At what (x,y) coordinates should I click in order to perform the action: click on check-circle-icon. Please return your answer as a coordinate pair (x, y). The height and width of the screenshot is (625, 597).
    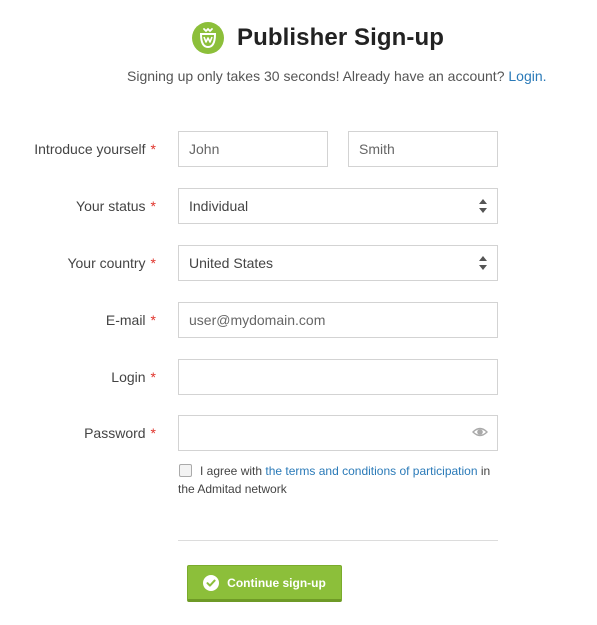
    Looking at the image, I should click on (211, 582).